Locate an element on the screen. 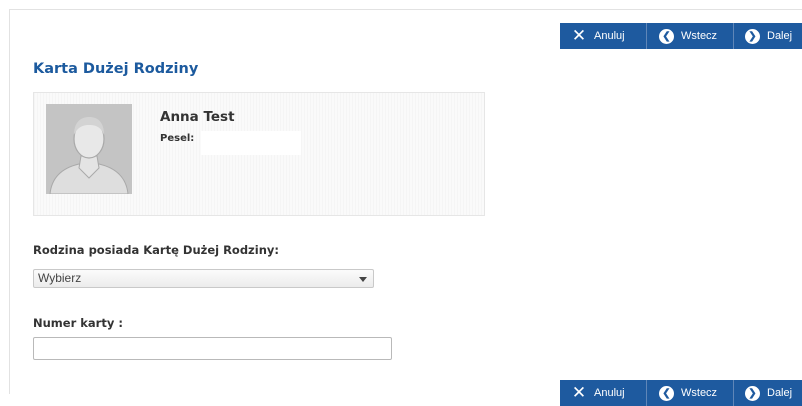 This screenshot has width=802, height=406. action-bar-bottom: ✕ Anuluj ❮ Wstecz ❯ Dalej is located at coordinates (681, 393).